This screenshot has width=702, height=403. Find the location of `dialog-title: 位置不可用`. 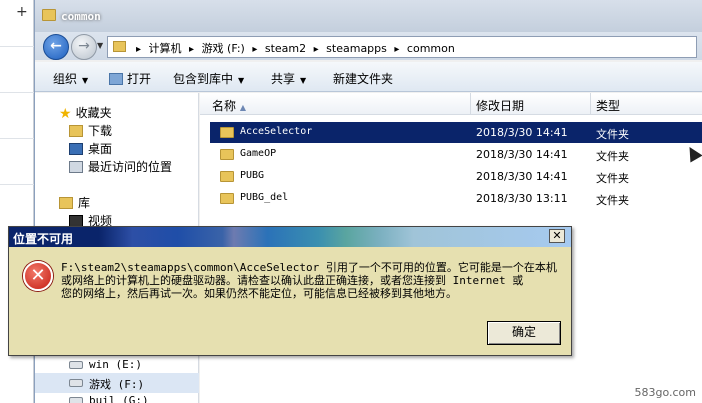

dialog-title: 位置不可用 is located at coordinates (43, 239).